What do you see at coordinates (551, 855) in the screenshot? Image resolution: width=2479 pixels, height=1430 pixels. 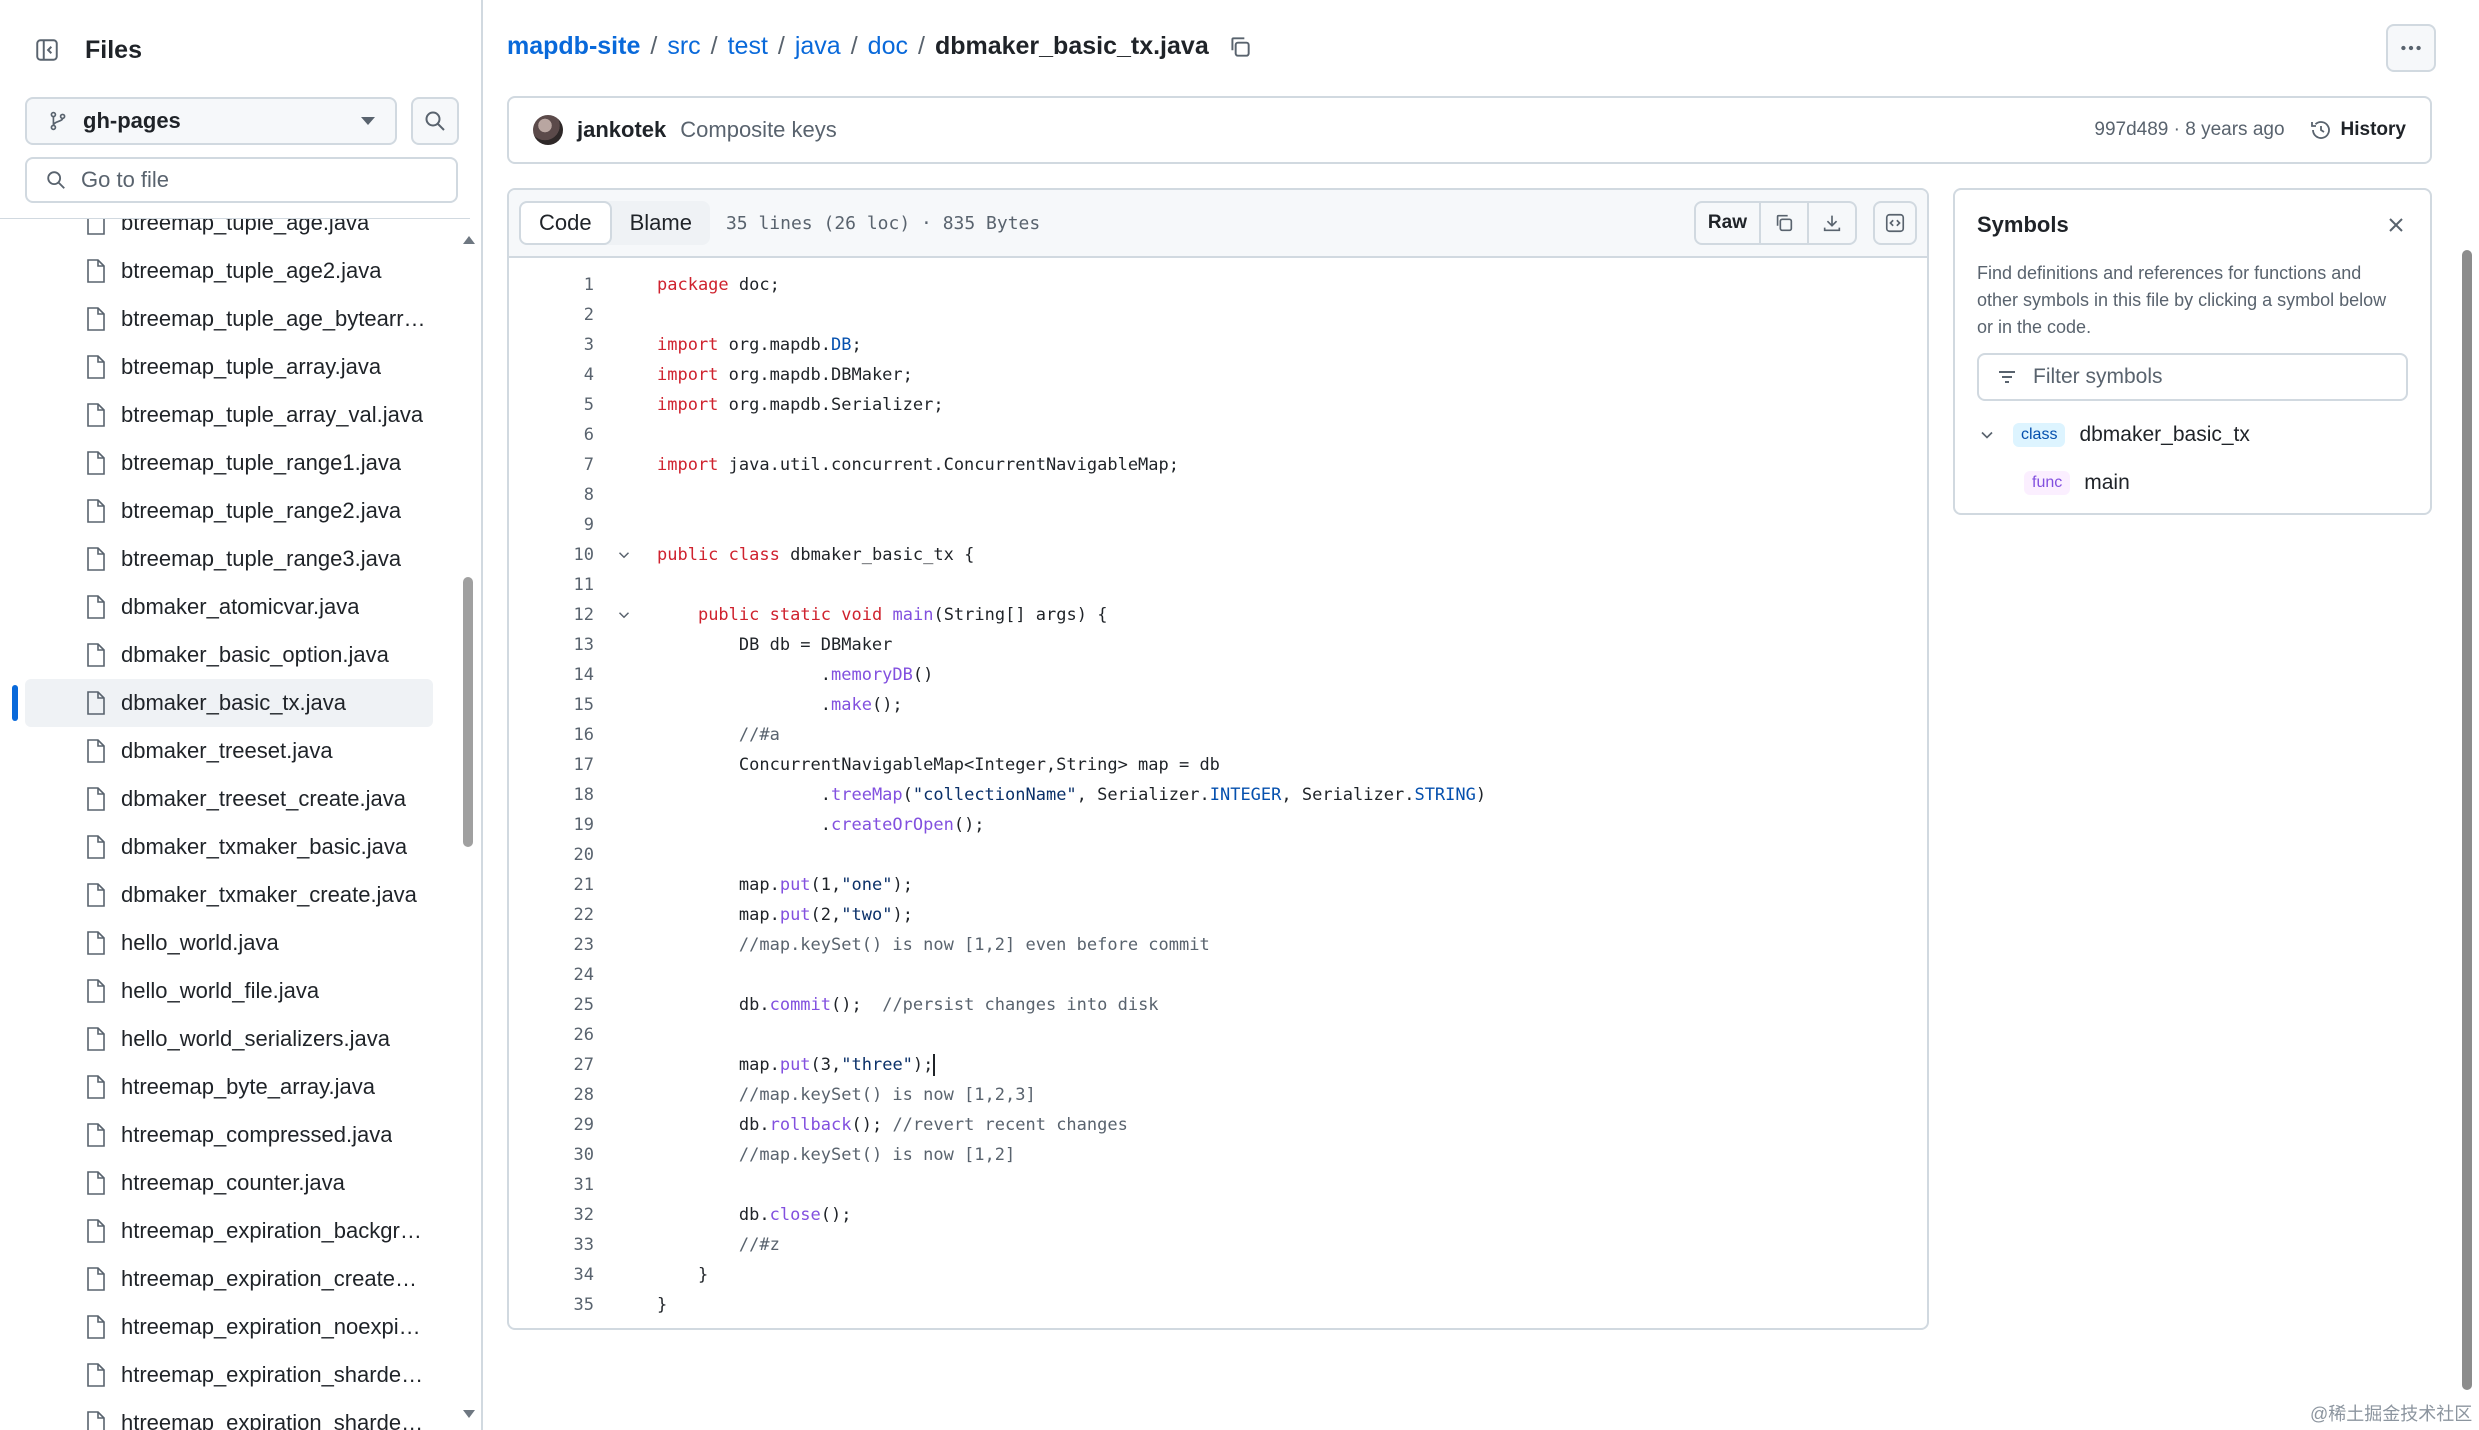 I see `line-number: 20` at bounding box center [551, 855].